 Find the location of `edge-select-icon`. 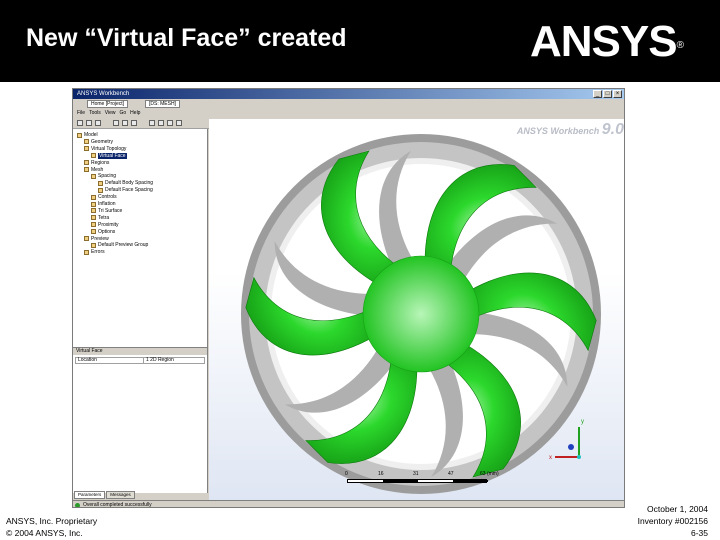

edge-select-icon is located at coordinates (170, 123).